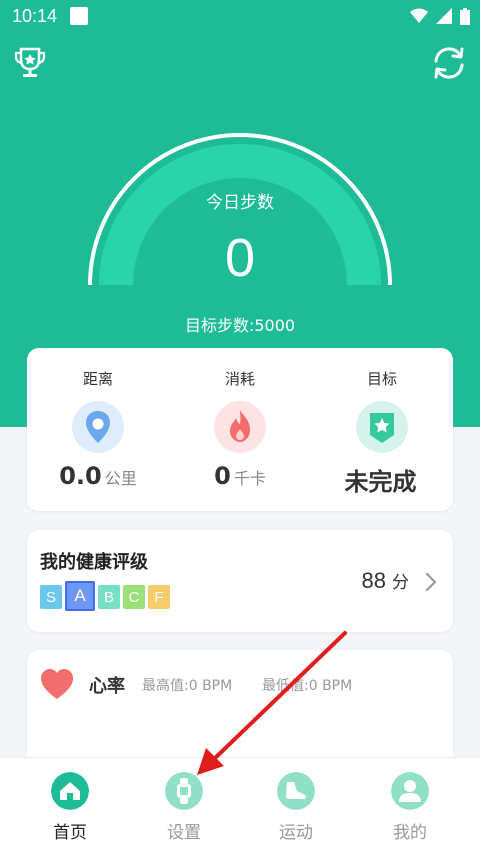 The image size is (480, 854). I want to click on health-rating-title: 我的健康评级, so click(94, 562).